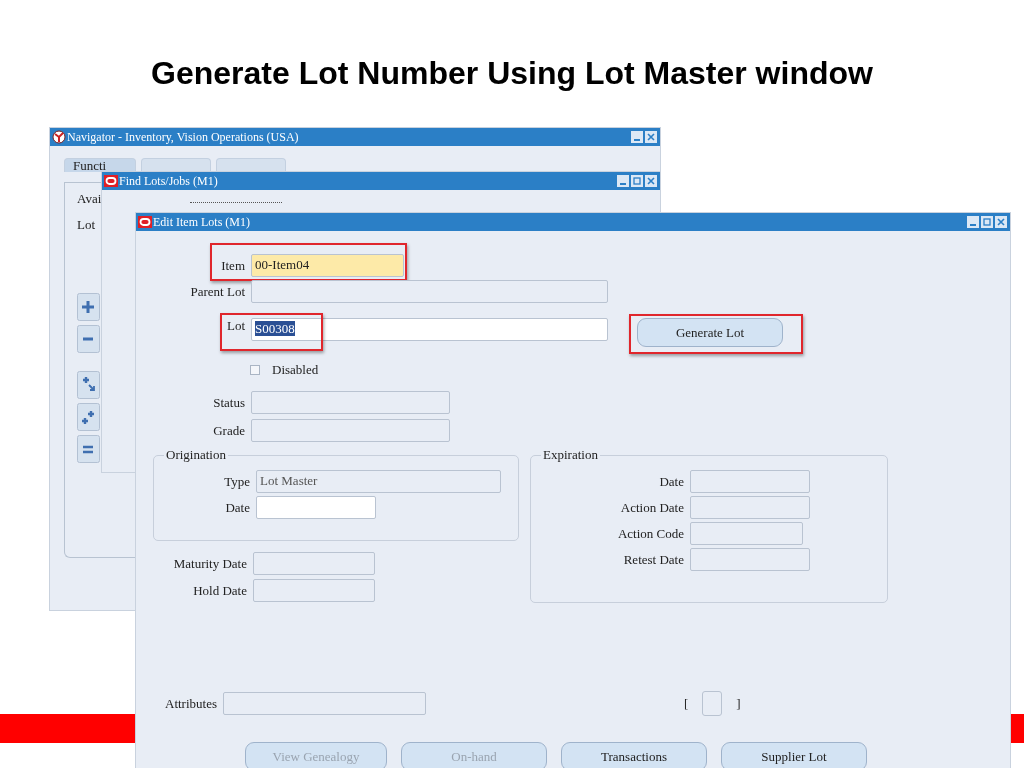 The height and width of the screenshot is (768, 1024). Describe the element at coordinates (88, 417) in the screenshot. I see `expand-all-icon` at that location.